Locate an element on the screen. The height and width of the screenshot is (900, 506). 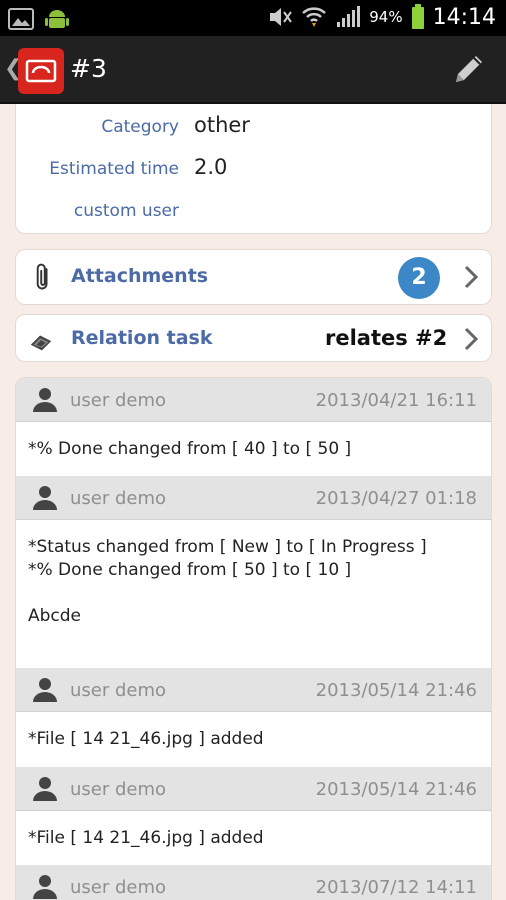
category-label: Category is located at coordinates (140, 127).